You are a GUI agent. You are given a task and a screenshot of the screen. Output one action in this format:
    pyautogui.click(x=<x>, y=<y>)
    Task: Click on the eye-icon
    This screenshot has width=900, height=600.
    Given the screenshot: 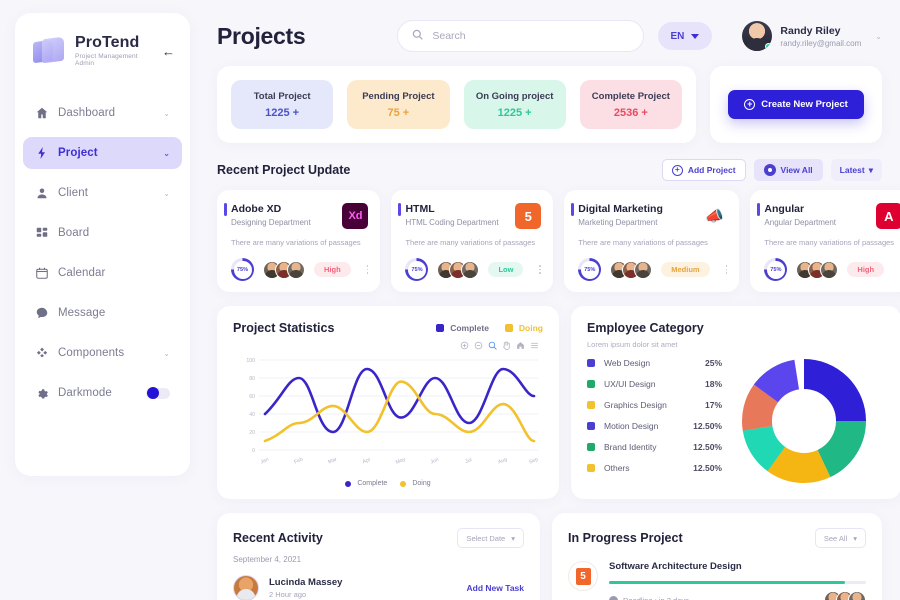 What is the action you would take?
    pyautogui.click(x=769, y=170)
    